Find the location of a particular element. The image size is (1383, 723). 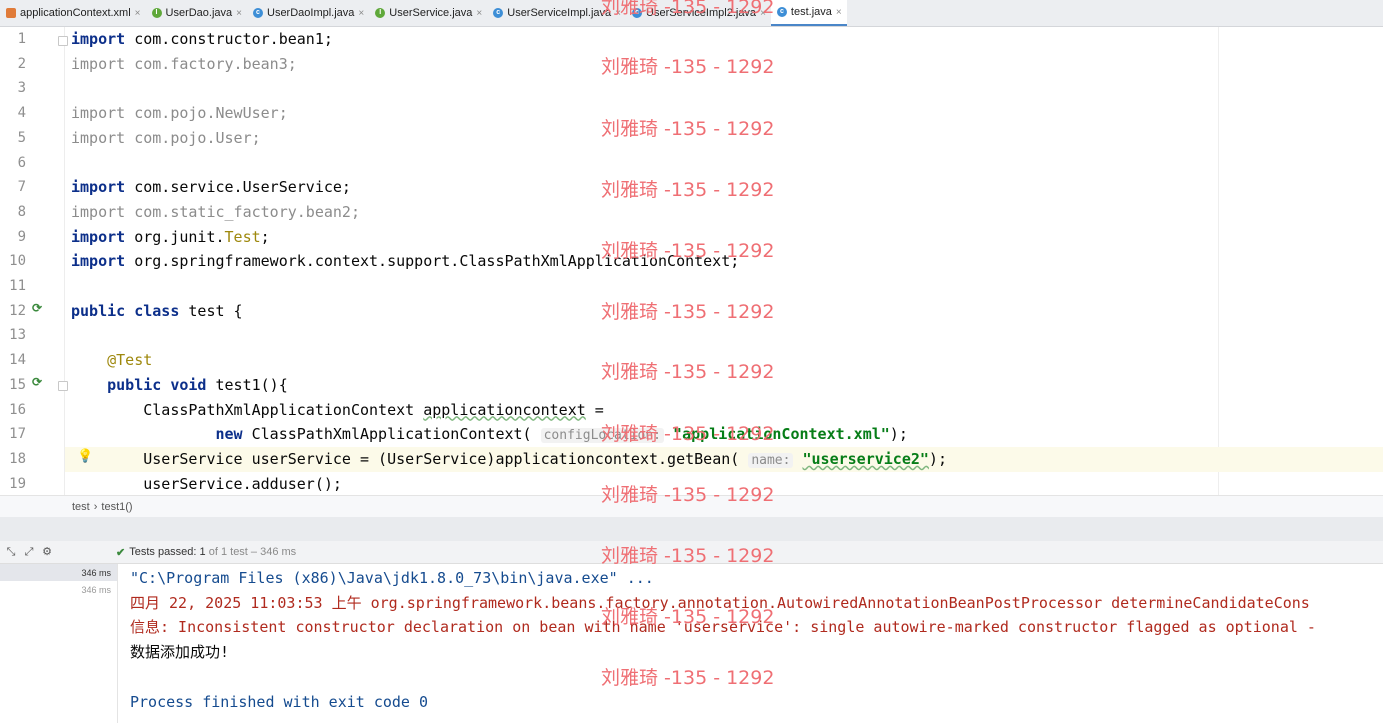

tab-userservice-java: I UserService.java × is located at coordinates (428, 13).